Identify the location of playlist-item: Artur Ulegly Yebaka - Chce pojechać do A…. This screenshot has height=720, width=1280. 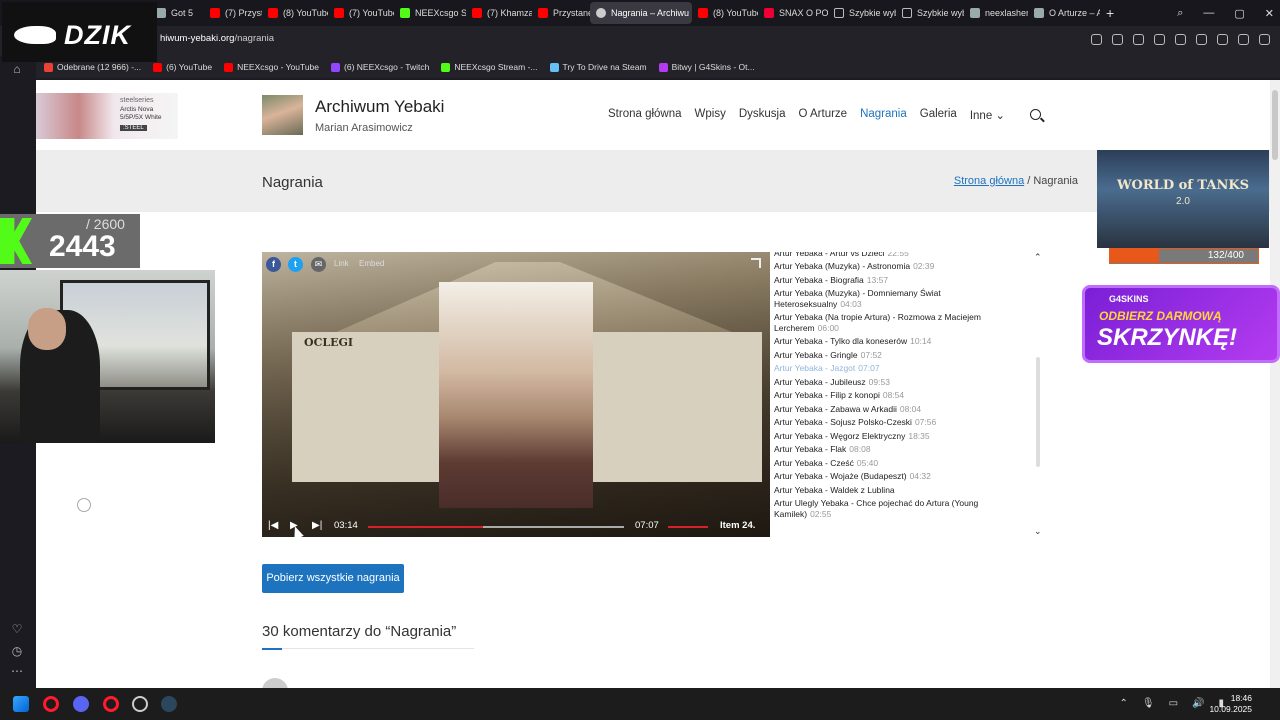
(888, 509).